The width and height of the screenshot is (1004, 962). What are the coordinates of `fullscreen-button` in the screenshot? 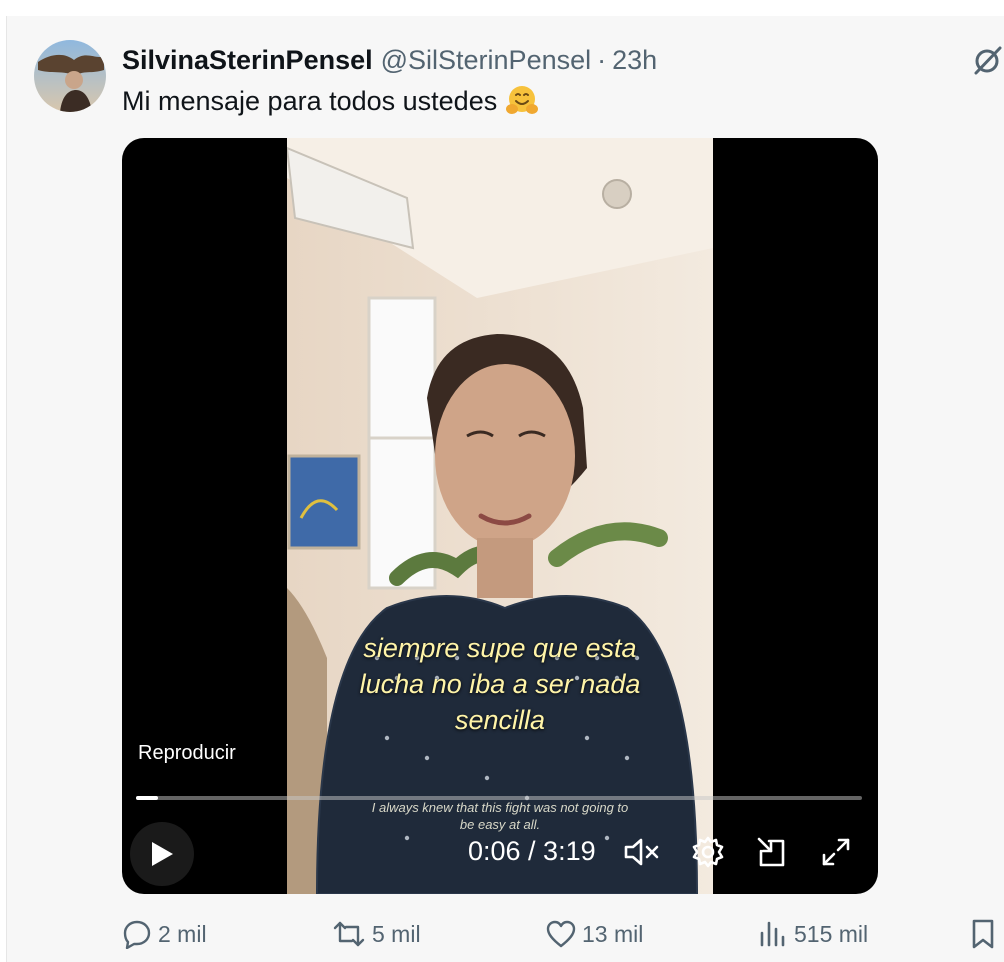 It's located at (836, 852).